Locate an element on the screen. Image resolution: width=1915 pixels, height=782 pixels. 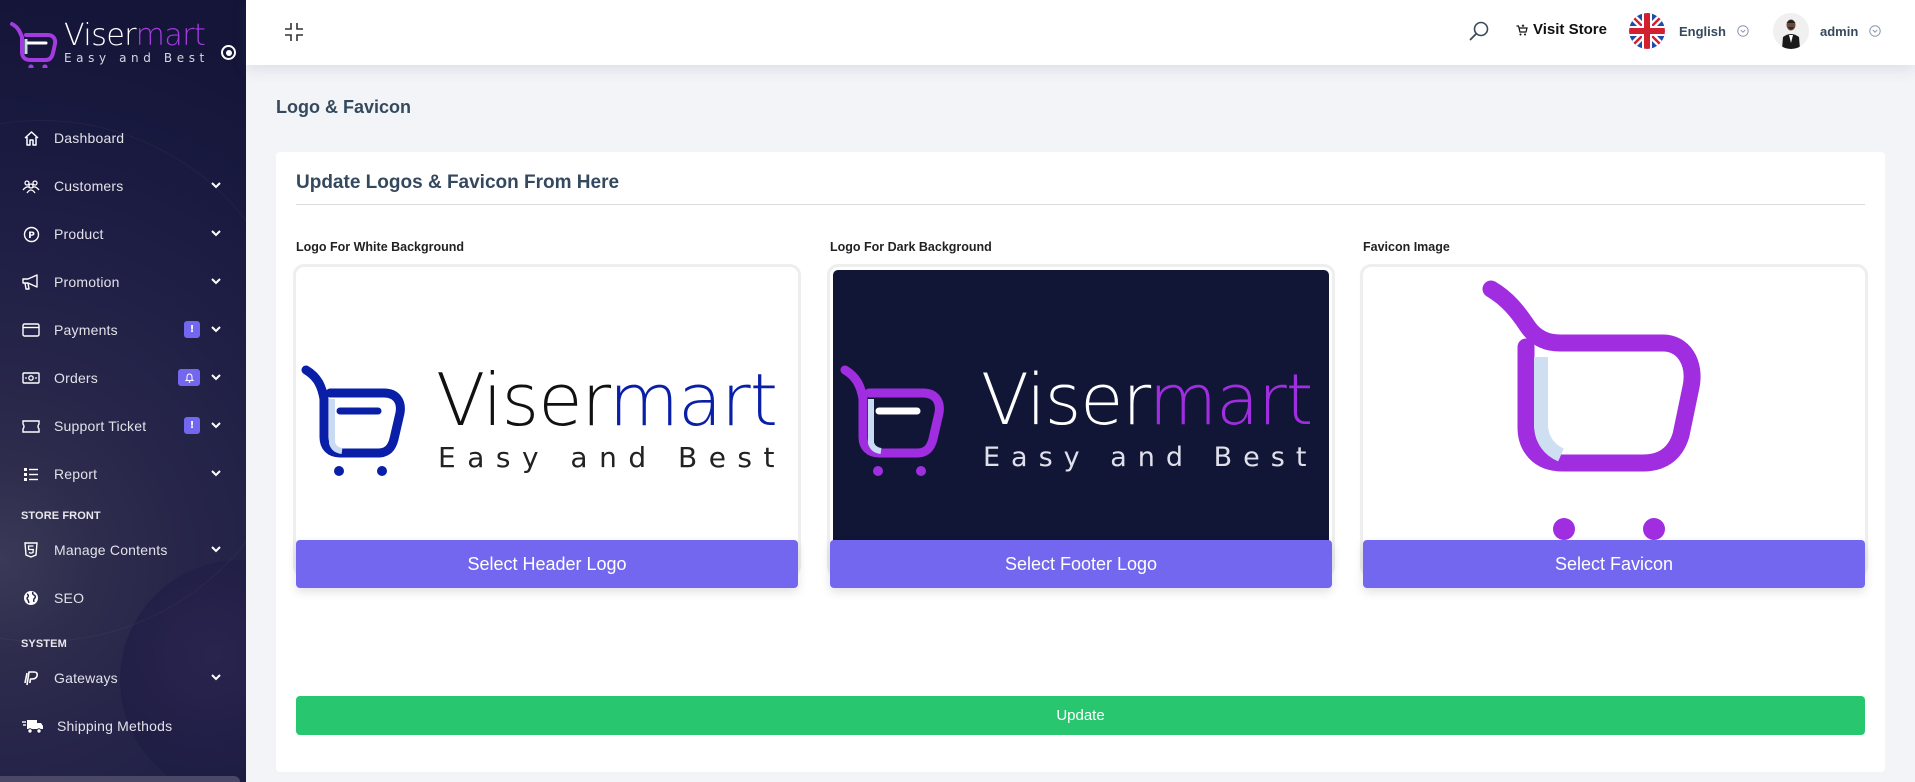
sidebar-item-product: P Product is located at coordinates (123, 234).